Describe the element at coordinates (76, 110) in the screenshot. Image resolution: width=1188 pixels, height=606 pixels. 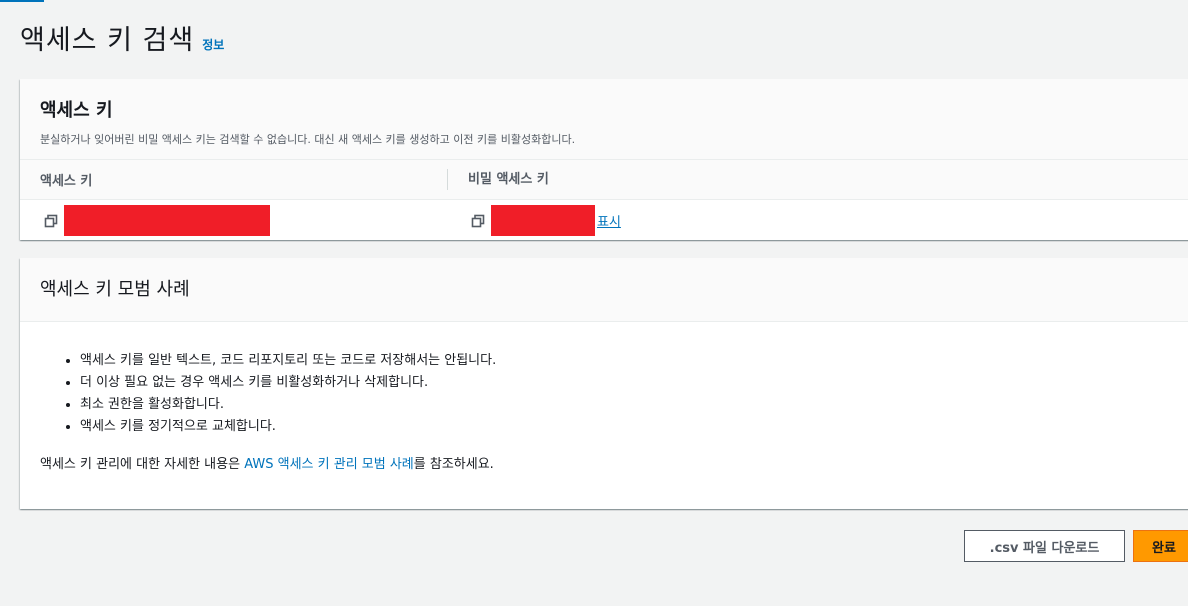
I see `access-key-panel-title: 액세스 키` at that location.